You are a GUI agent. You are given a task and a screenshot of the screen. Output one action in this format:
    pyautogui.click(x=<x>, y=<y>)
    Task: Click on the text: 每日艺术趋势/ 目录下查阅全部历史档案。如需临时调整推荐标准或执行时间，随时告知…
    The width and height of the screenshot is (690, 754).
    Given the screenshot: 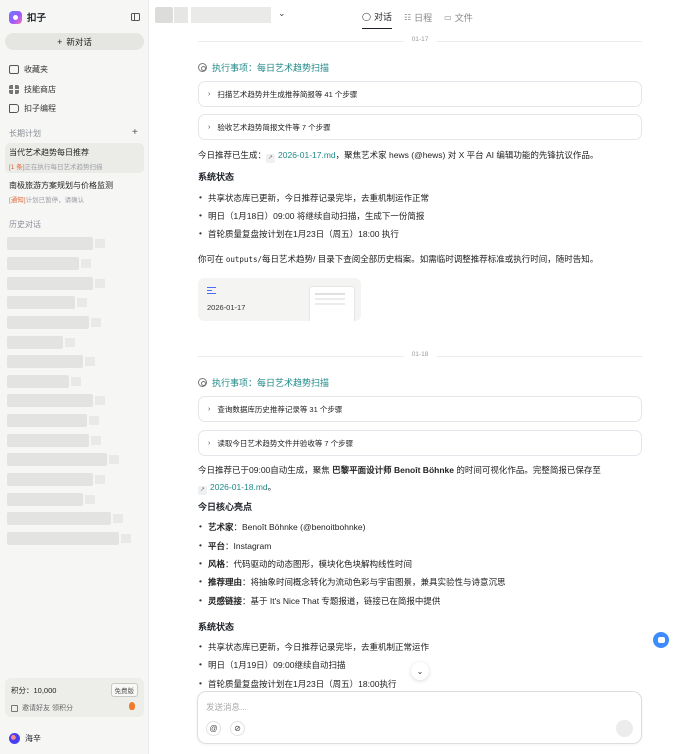 What is the action you would take?
    pyautogui.click(x=430, y=259)
    